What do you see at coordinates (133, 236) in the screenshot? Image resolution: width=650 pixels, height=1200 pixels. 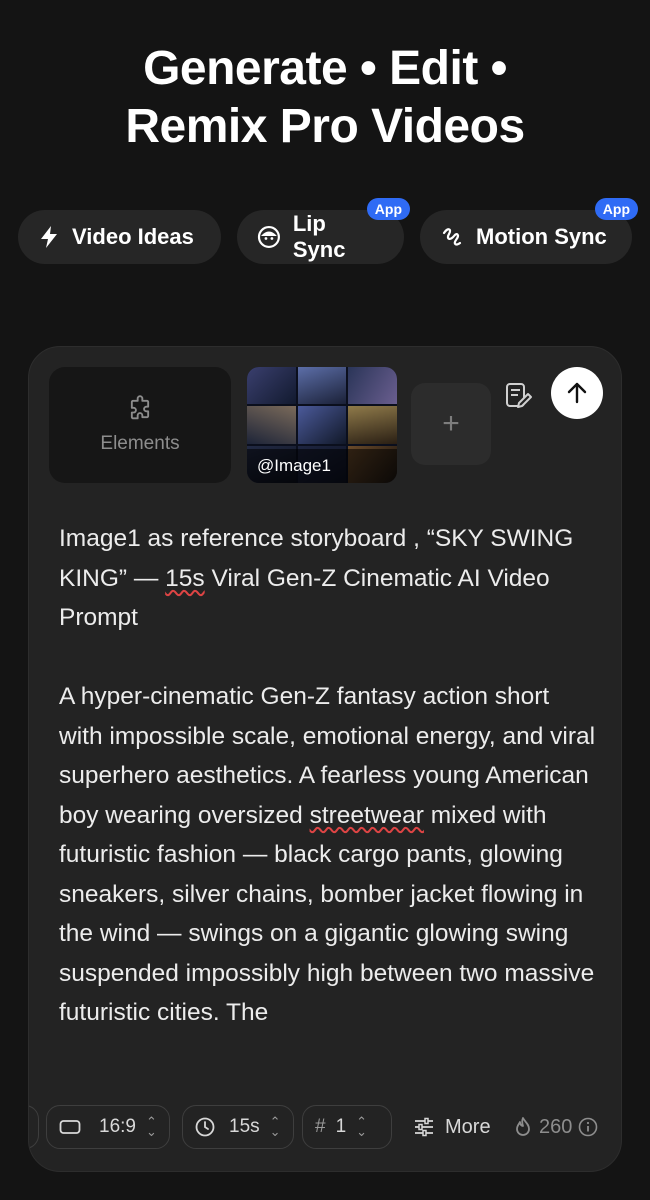 I see `video-ideas-label: Video Ideas` at bounding box center [133, 236].